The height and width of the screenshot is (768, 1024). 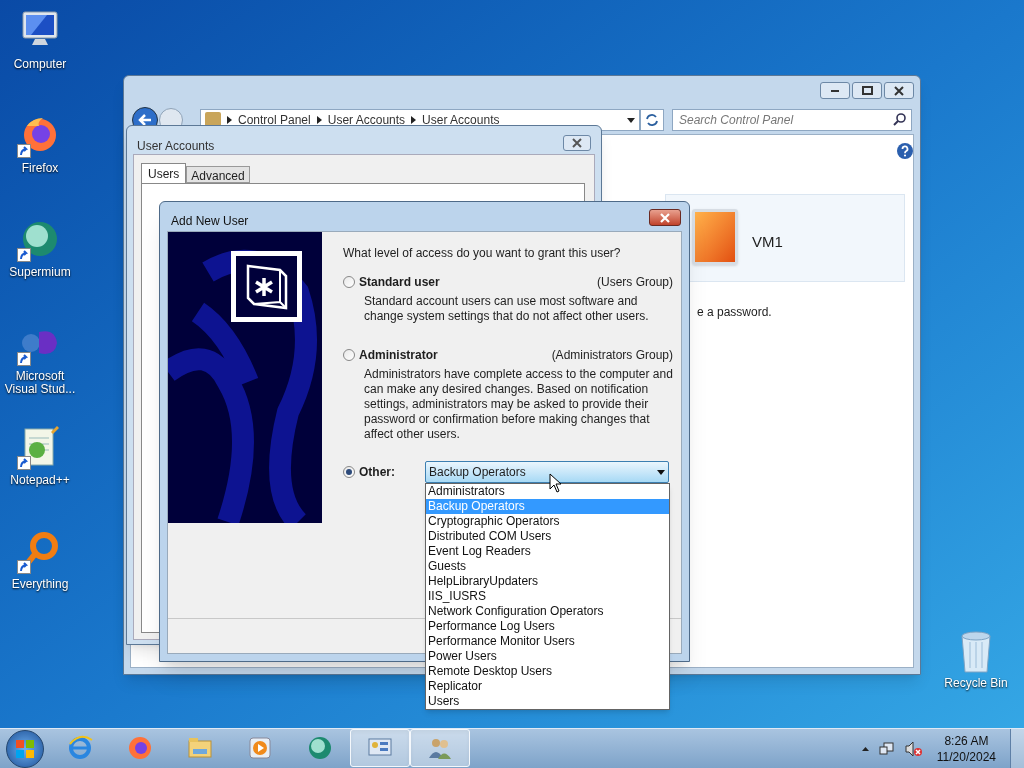 What do you see at coordinates (1017, 748) in the screenshot?
I see `show-desktop-button` at bounding box center [1017, 748].